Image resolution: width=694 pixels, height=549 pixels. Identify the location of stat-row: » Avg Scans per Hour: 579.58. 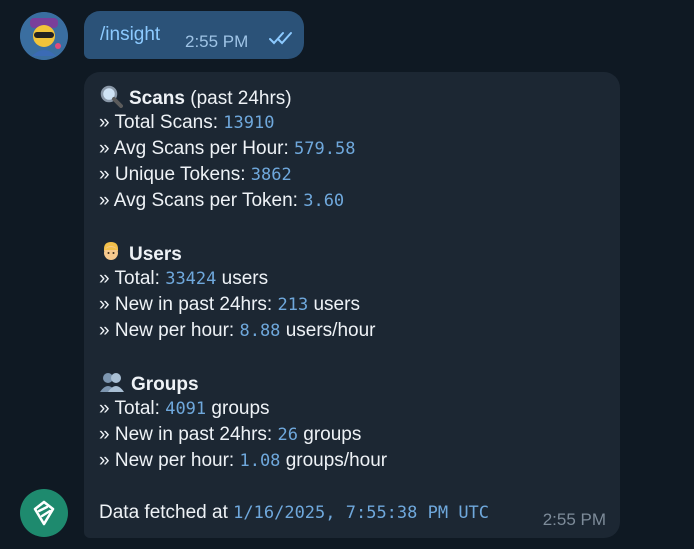
(227, 148).